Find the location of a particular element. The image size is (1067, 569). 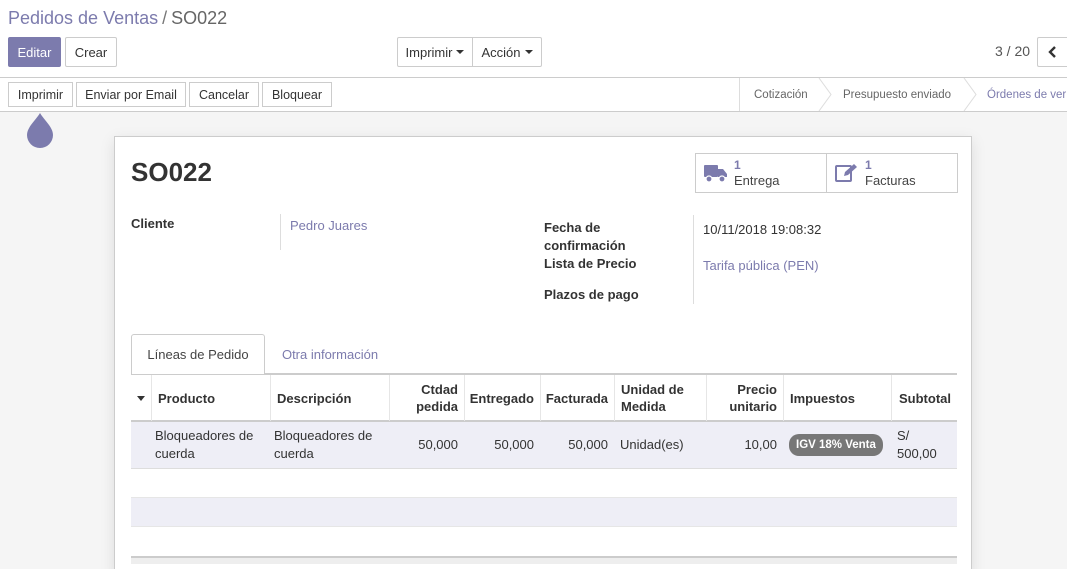

cell-taxes: IGV 18% Venta is located at coordinates (837, 445).